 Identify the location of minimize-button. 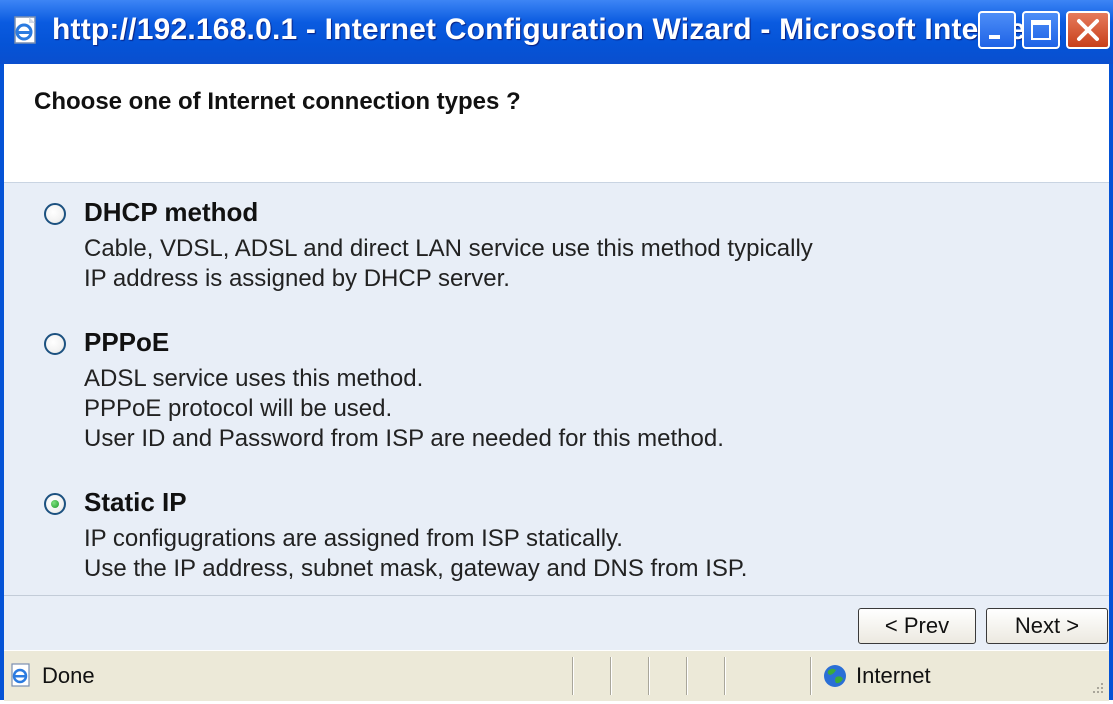
(997, 30).